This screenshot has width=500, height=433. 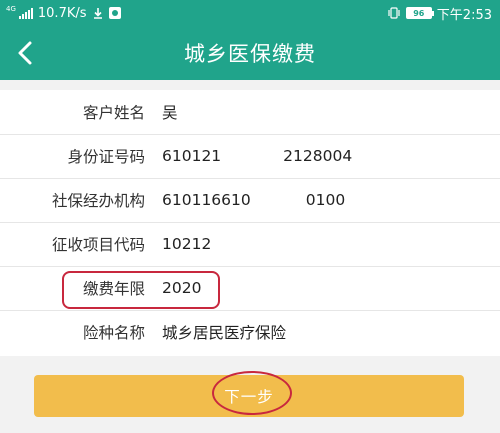 I want to click on payment-year-label: 缴费年限, so click(x=113, y=289).